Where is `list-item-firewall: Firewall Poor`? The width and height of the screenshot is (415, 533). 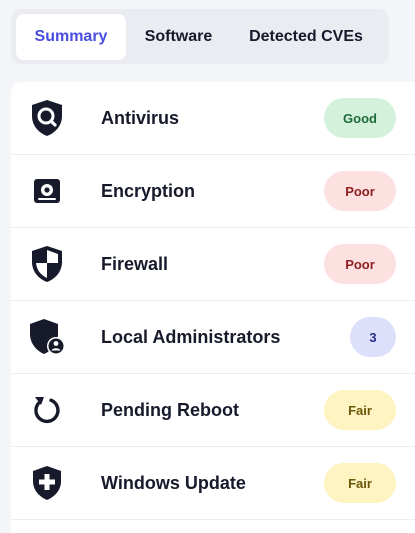 list-item-firewall: Firewall Poor is located at coordinates (213, 264).